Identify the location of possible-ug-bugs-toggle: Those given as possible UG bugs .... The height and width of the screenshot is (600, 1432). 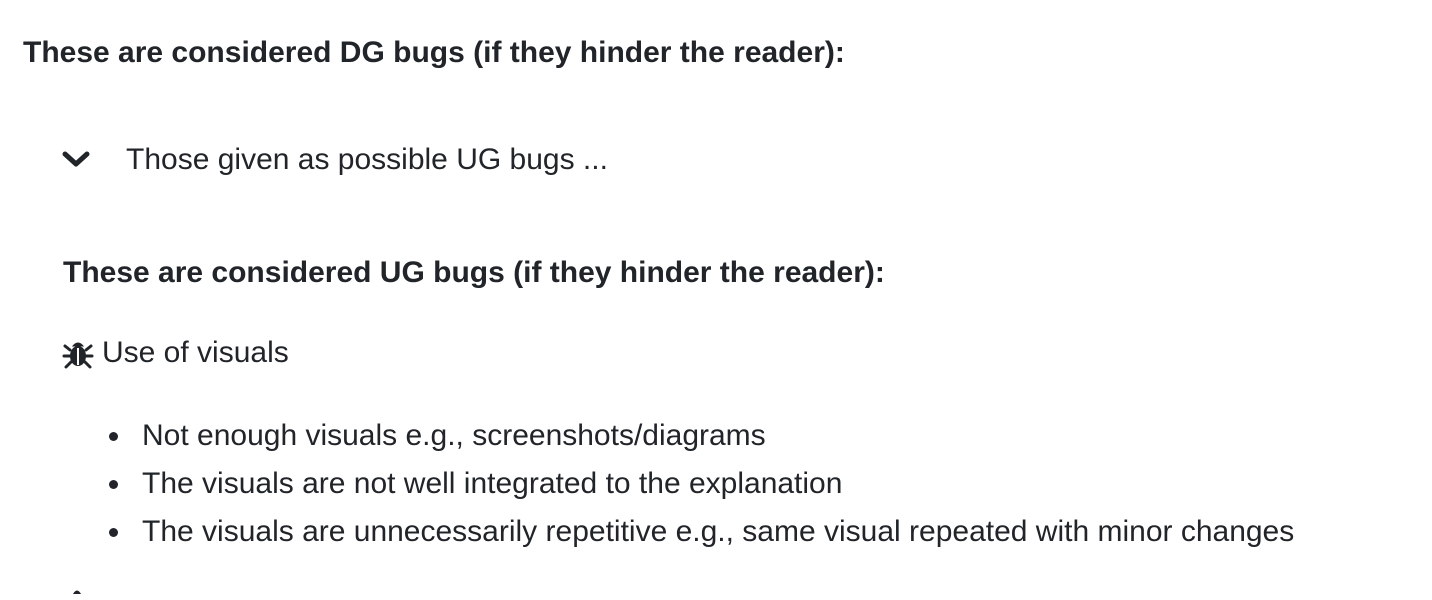
(334, 160).